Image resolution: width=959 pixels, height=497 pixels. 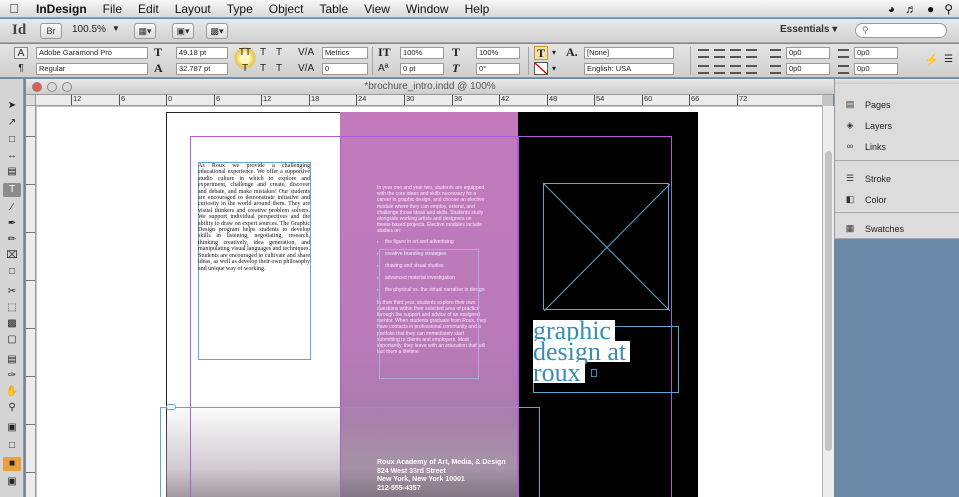 What do you see at coordinates (735, 69) in the screenshot?
I see `justify-right-icon` at bounding box center [735, 69].